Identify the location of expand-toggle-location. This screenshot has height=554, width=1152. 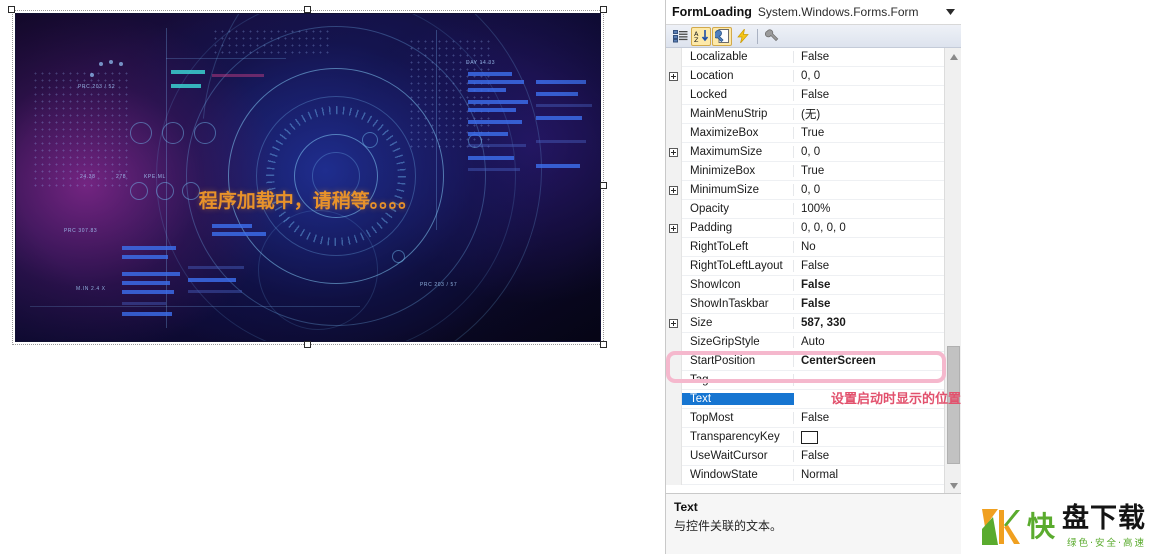
(674, 76).